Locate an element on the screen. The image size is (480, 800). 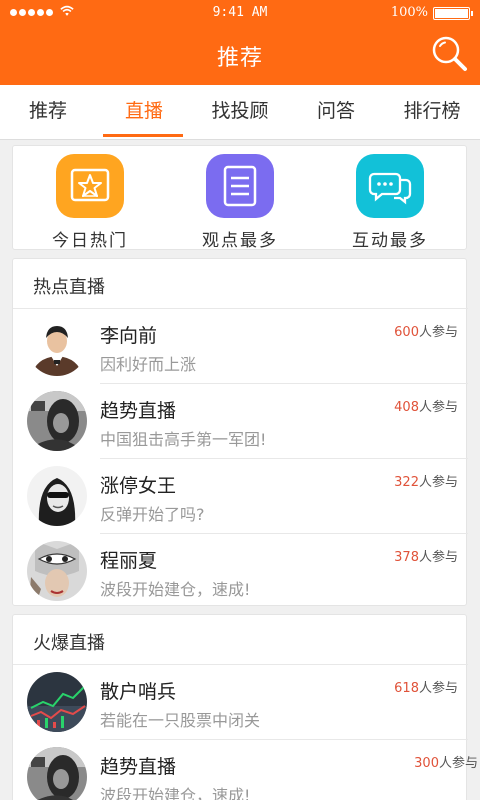
tab-ranking: 排行榜 is located at coordinates (432, 112).